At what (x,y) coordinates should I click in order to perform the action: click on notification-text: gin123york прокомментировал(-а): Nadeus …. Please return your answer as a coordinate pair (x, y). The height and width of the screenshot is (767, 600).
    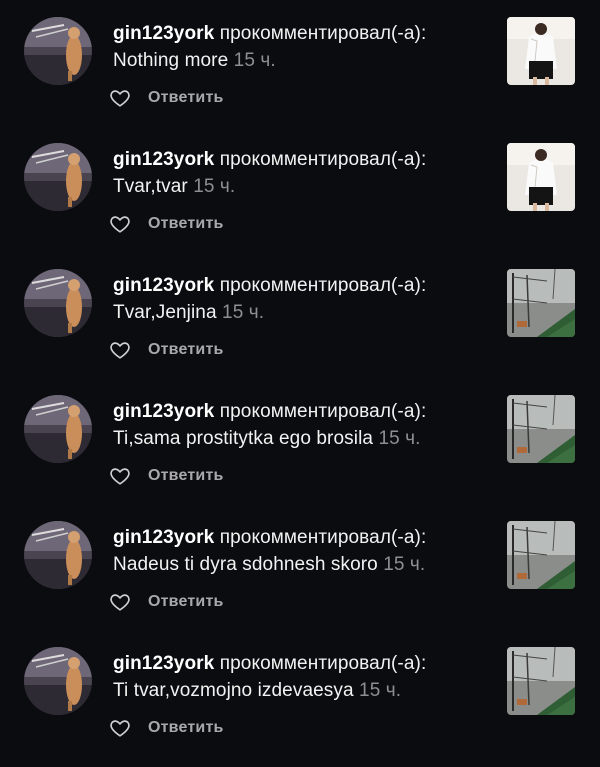
    Looking at the image, I should click on (303, 551).